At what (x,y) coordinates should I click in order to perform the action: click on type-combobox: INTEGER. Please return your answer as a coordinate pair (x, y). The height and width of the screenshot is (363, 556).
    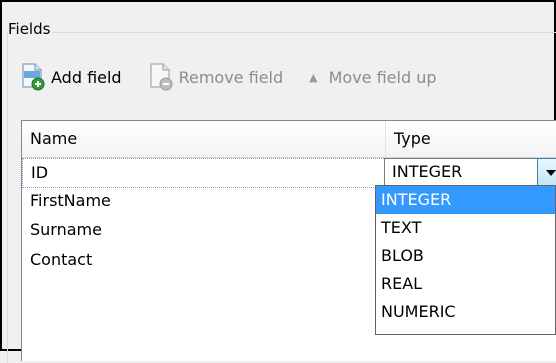
    Looking at the image, I should click on (470, 172).